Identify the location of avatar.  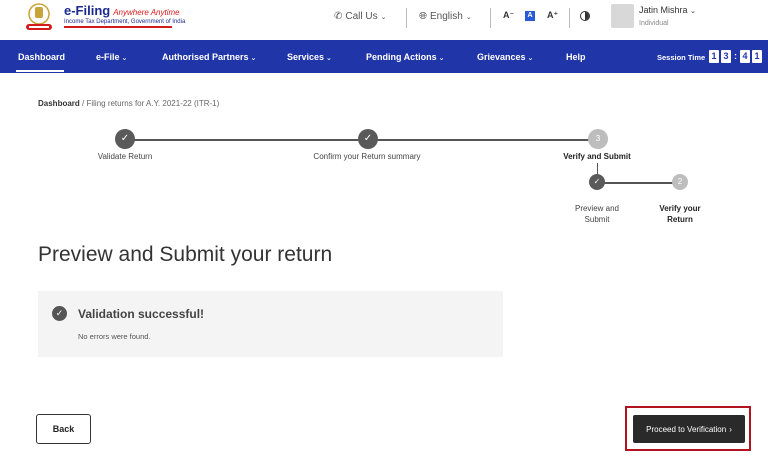
(622, 16).